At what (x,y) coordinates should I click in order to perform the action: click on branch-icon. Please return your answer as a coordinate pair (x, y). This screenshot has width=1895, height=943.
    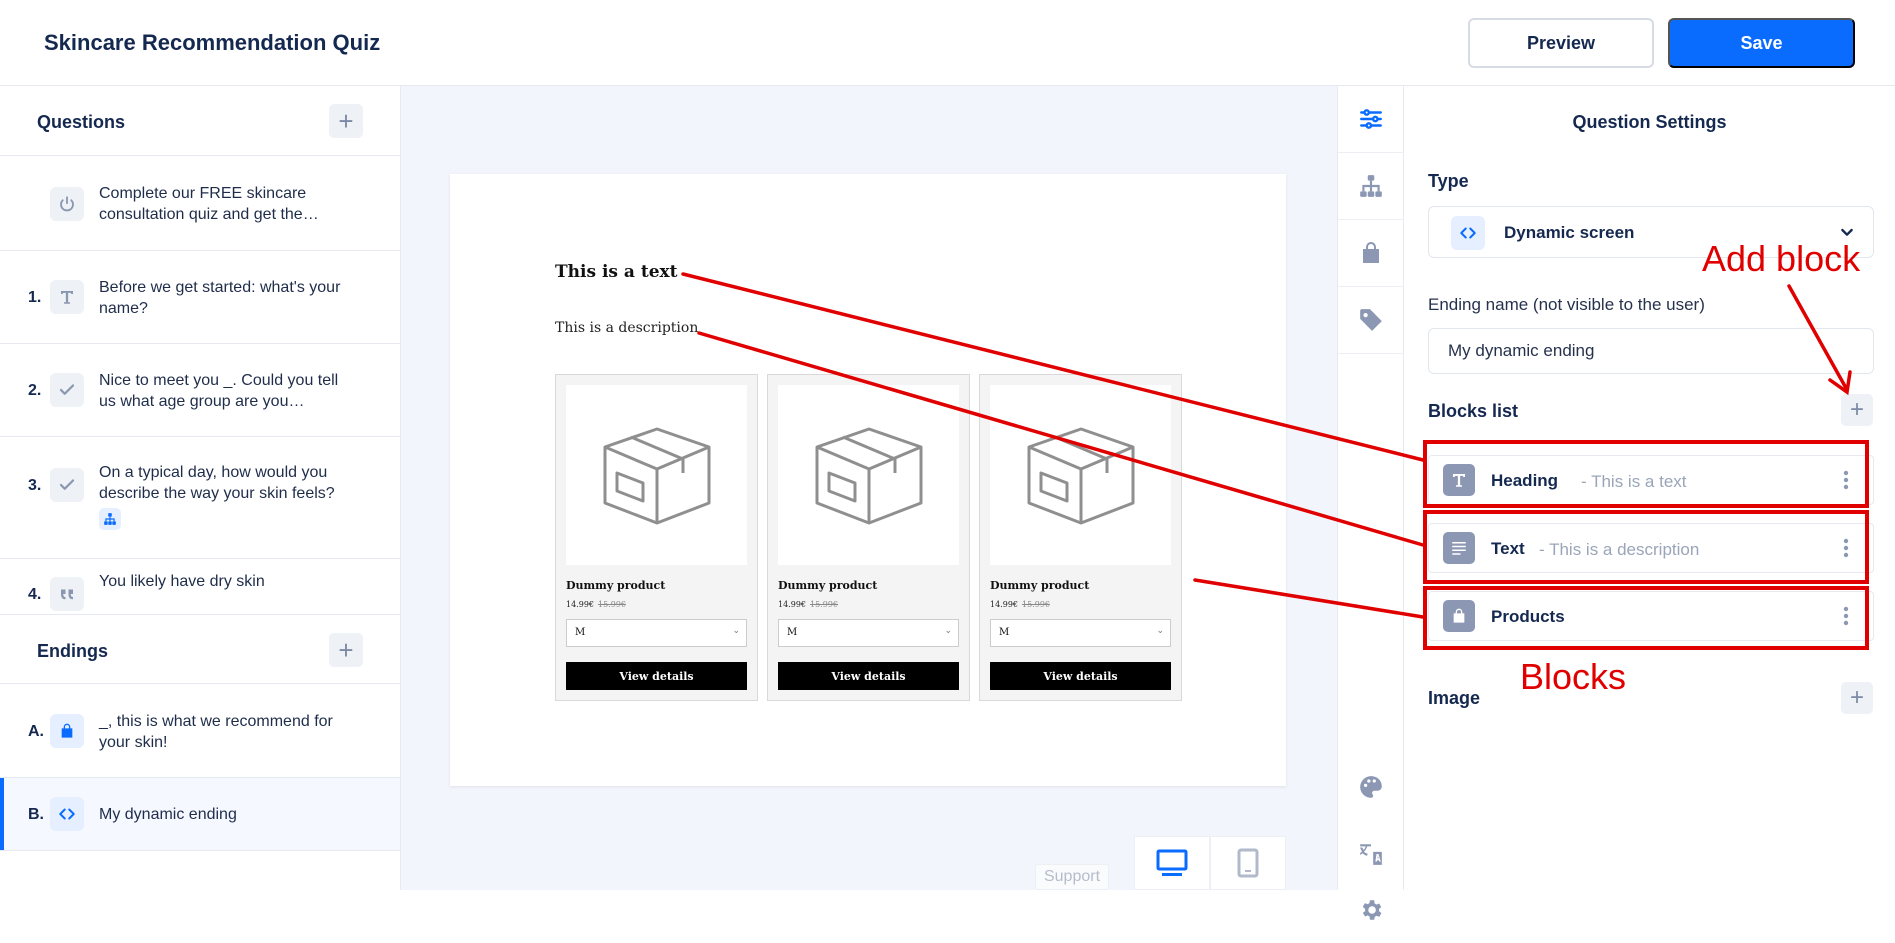
    Looking at the image, I should click on (110, 519).